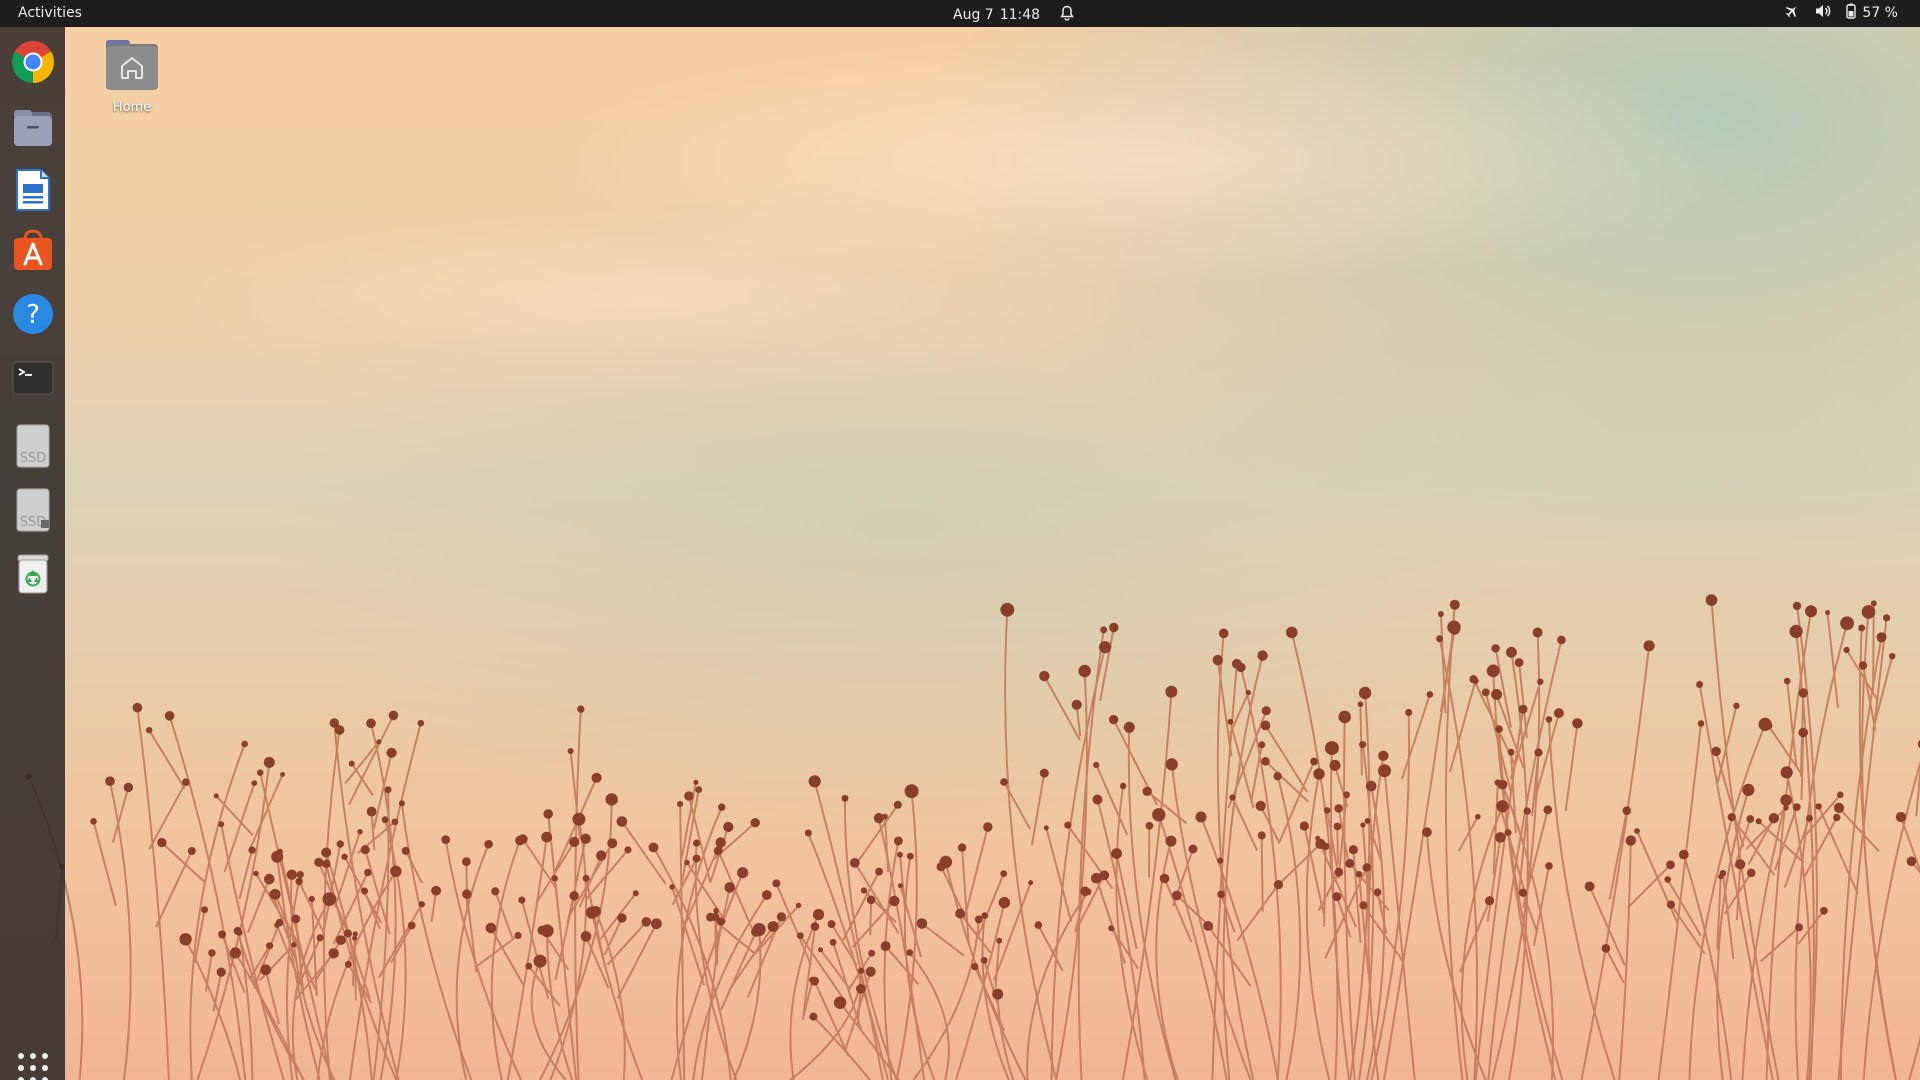  I want to click on dock-files-button, so click(33, 128).